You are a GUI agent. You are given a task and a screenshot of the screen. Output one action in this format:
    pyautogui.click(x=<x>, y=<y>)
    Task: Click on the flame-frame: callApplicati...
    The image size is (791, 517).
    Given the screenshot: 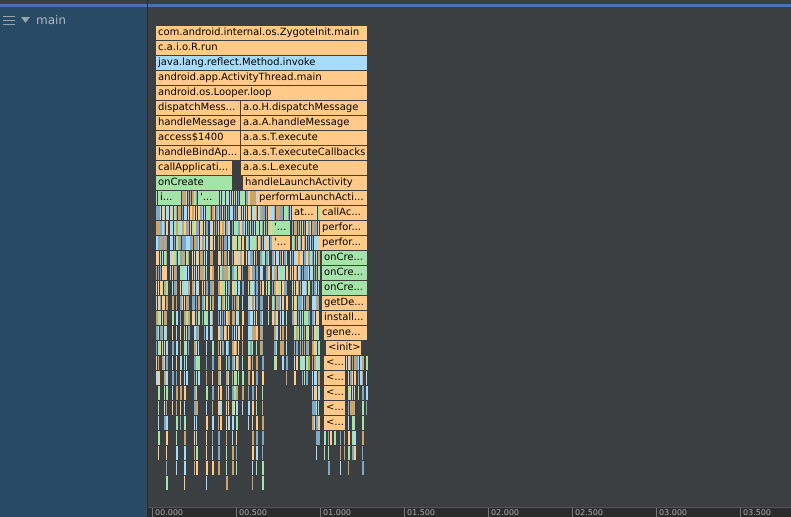 What is the action you would take?
    pyautogui.click(x=194, y=168)
    